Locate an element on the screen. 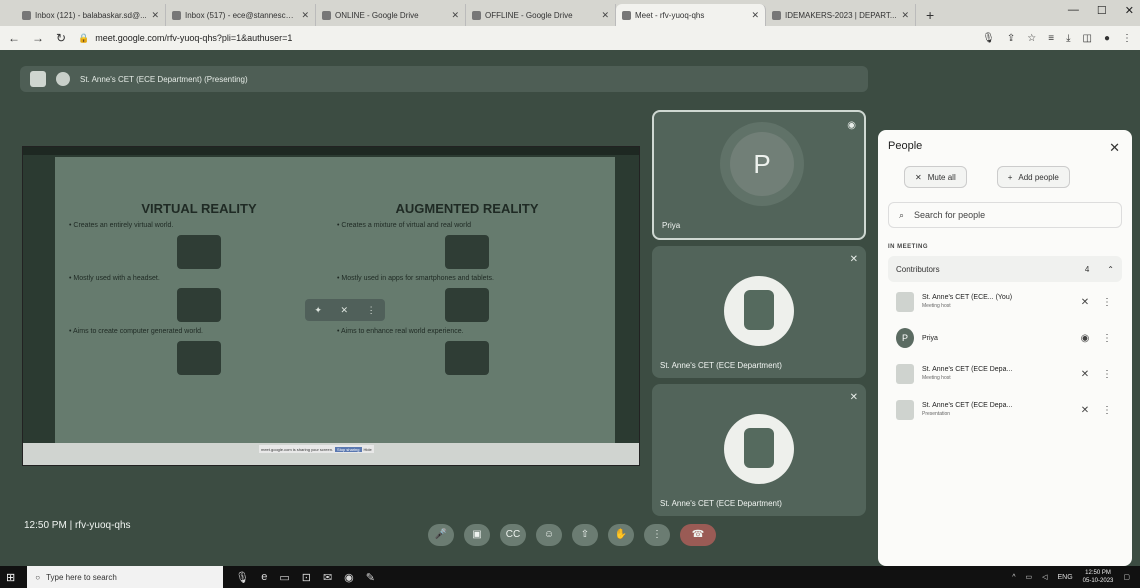 The height and width of the screenshot is (588, 1140). maximize-icon: ☐ is located at coordinates (1102, 10).